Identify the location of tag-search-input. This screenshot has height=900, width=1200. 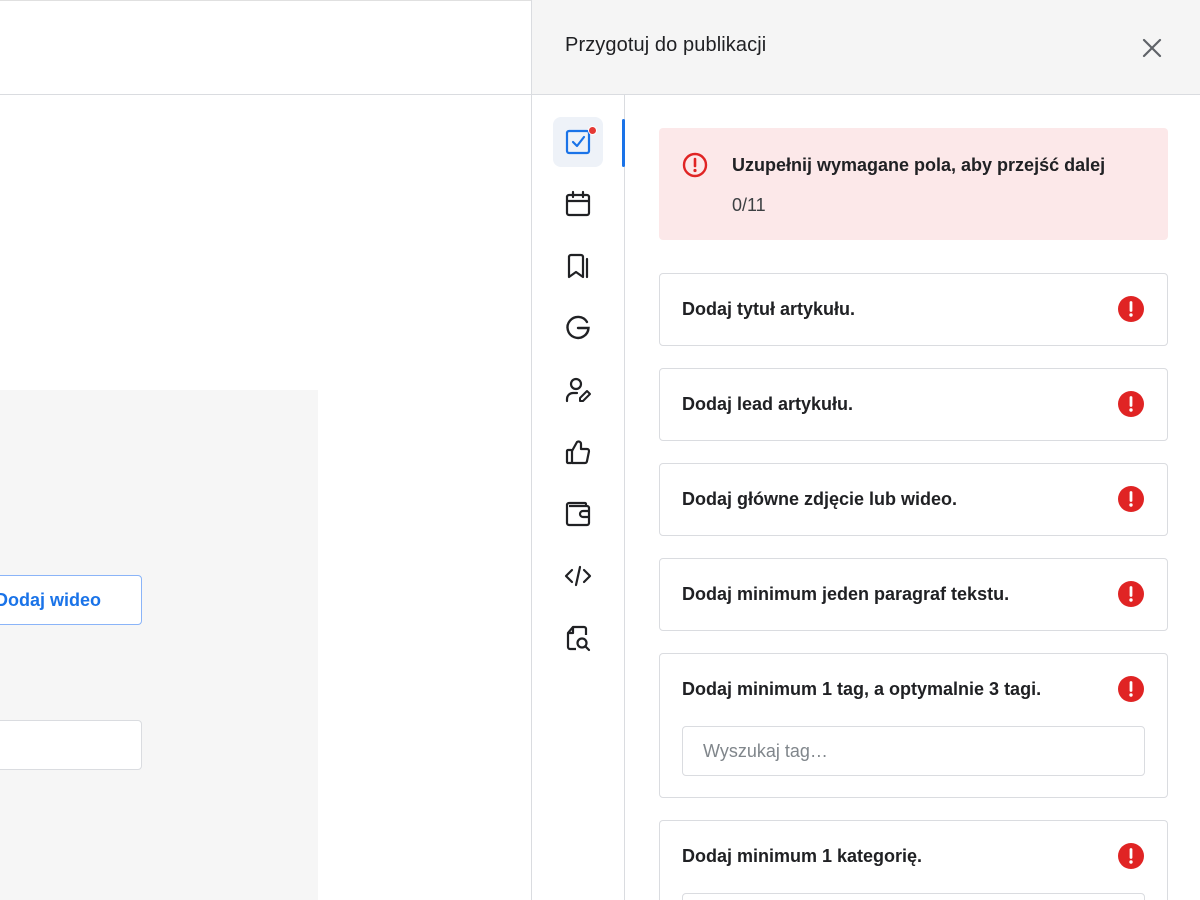
(913, 751).